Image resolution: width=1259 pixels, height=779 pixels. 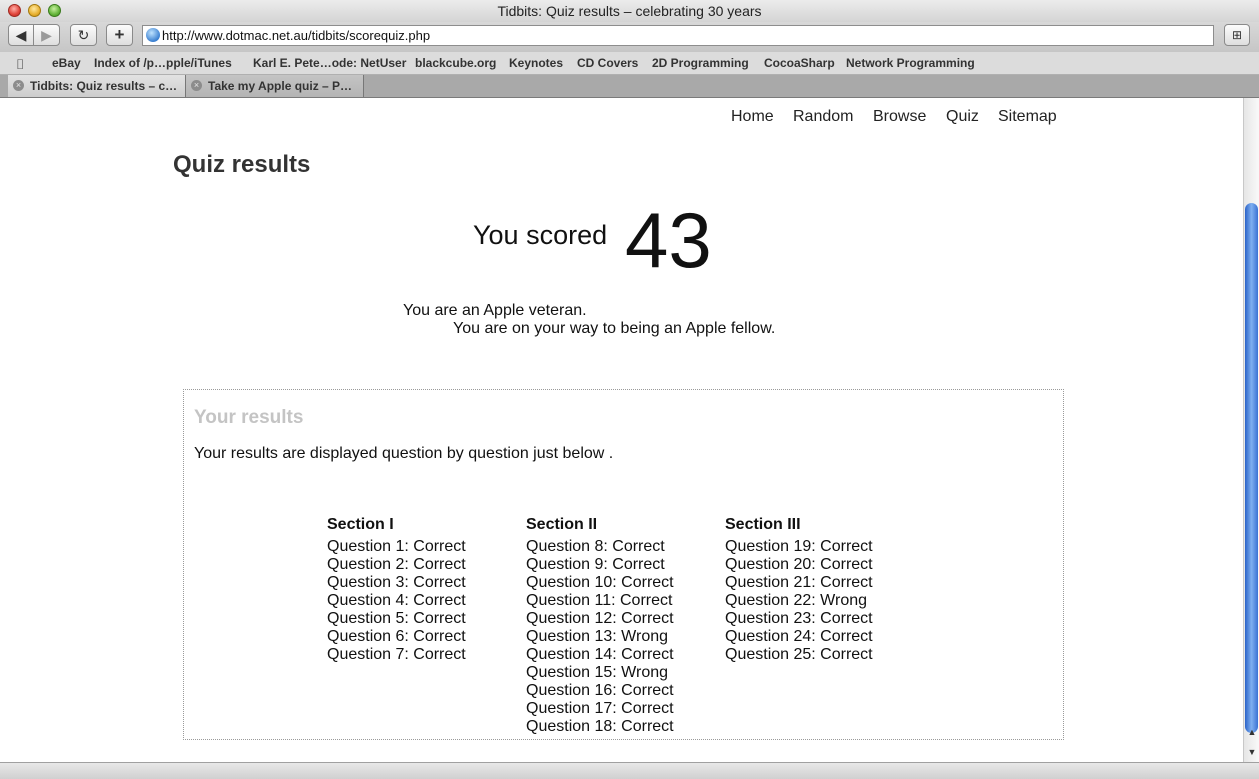 I want to click on question-result: Question 11: Correct, so click(x=599, y=600).